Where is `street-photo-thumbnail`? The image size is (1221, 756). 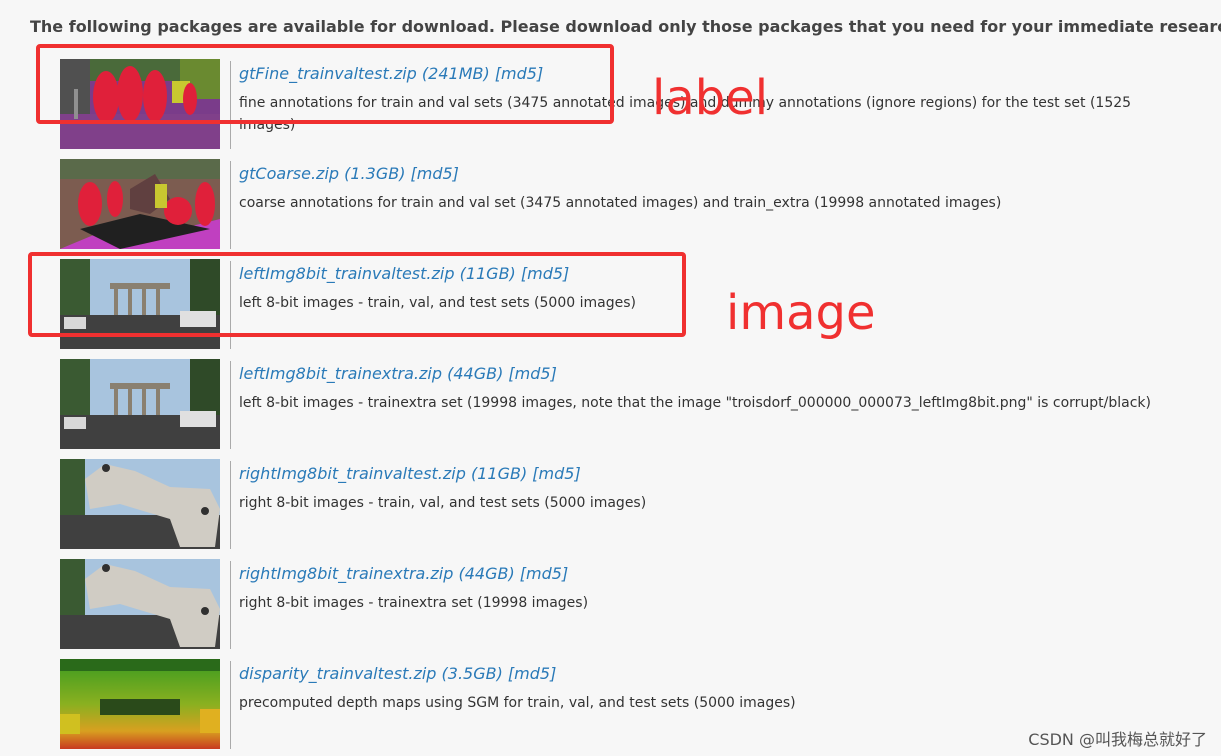 street-photo-thumbnail is located at coordinates (140, 404).